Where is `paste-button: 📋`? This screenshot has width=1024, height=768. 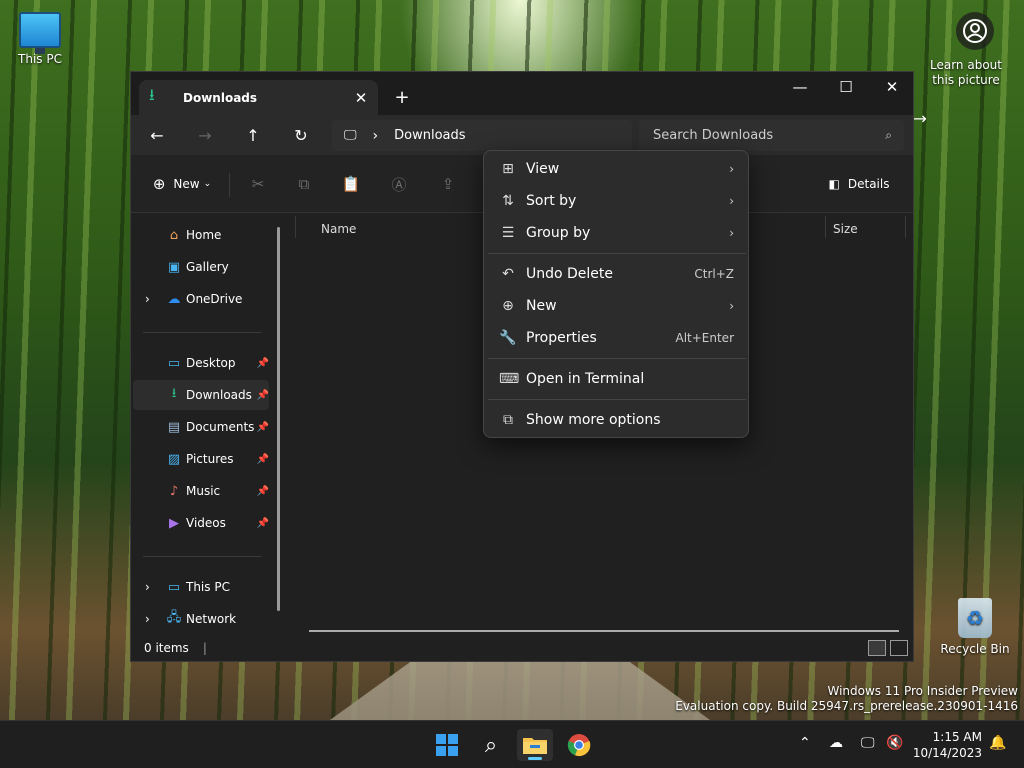
paste-button: 📋 is located at coordinates (351, 184).